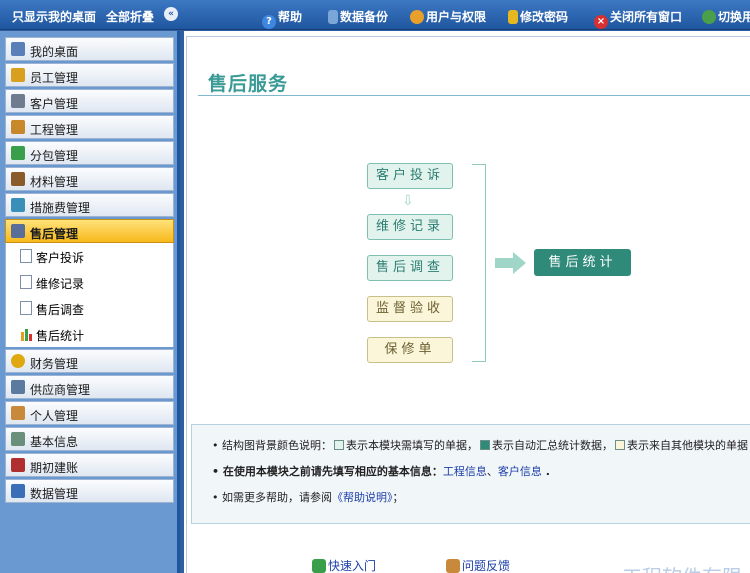 The image size is (750, 573). Describe the element at coordinates (478, 565) in the screenshot. I see `feedback-link: 问题反馈` at that location.